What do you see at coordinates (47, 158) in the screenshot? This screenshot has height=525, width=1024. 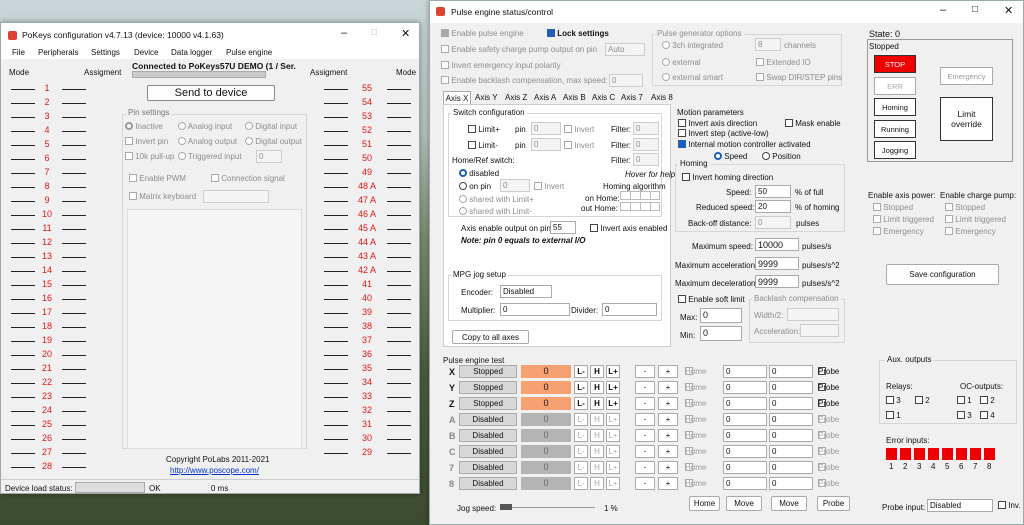 I see `pin-number: 6` at bounding box center [47, 158].